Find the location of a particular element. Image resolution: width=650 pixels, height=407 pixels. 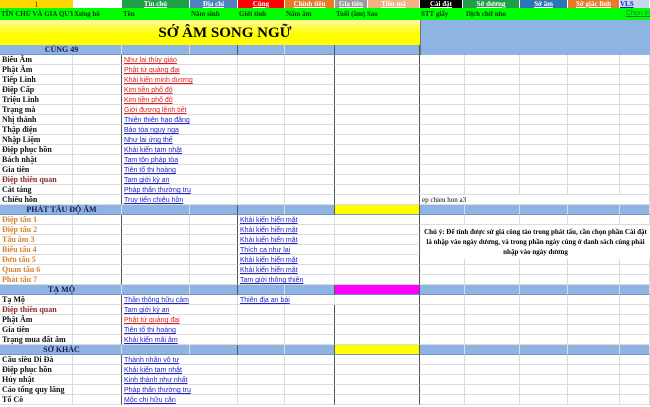

link: Tam giới thông thiên is located at coordinates (271, 280).